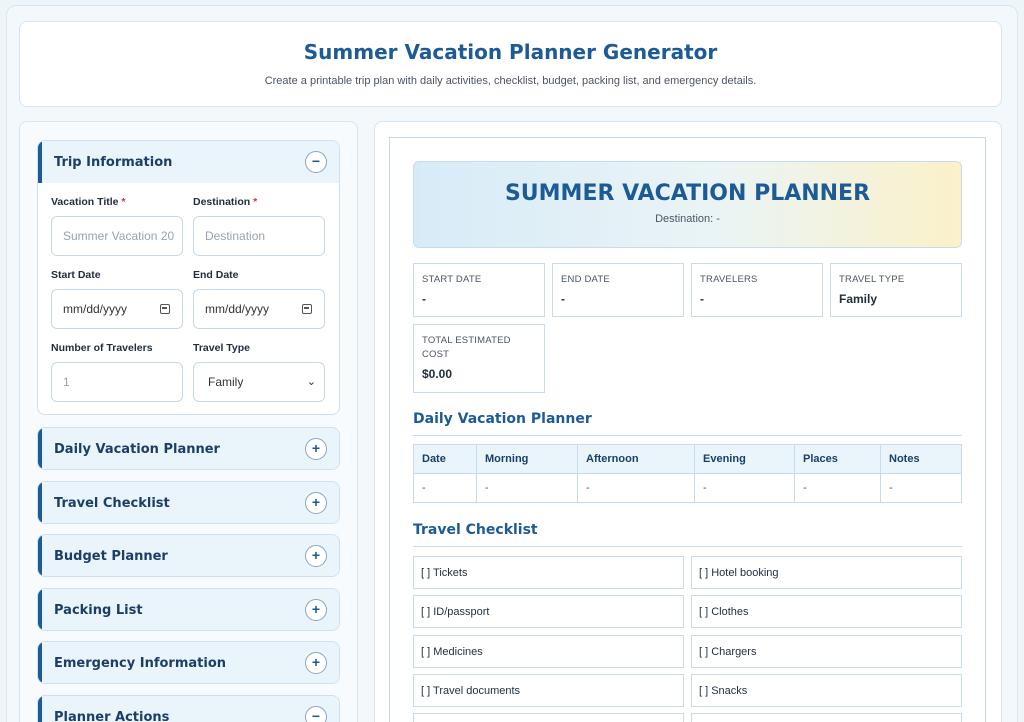 The height and width of the screenshot is (722, 1024). What do you see at coordinates (76, 275) in the screenshot?
I see `start-date-label: Start Date` at bounding box center [76, 275].